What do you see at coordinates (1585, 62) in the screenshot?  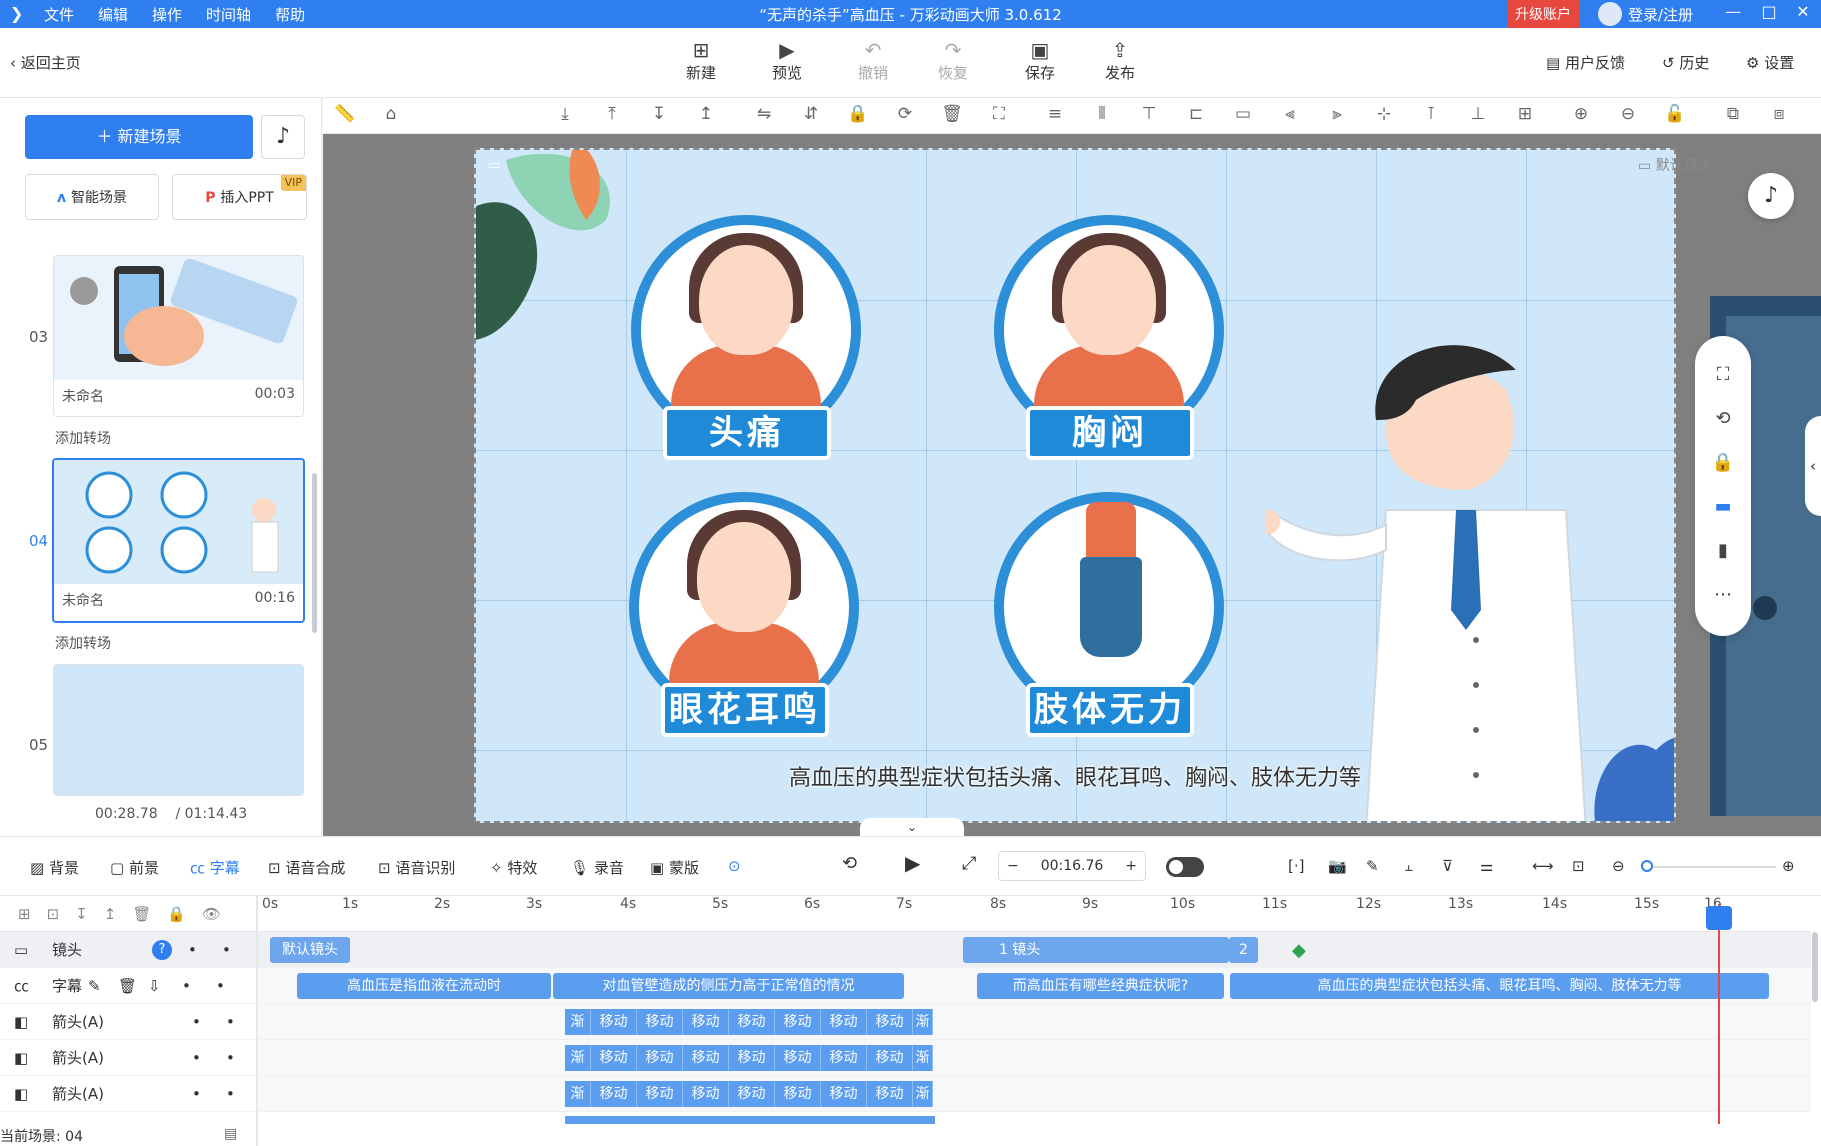 I see `feedback-button: ▤ 用户反馈` at bounding box center [1585, 62].